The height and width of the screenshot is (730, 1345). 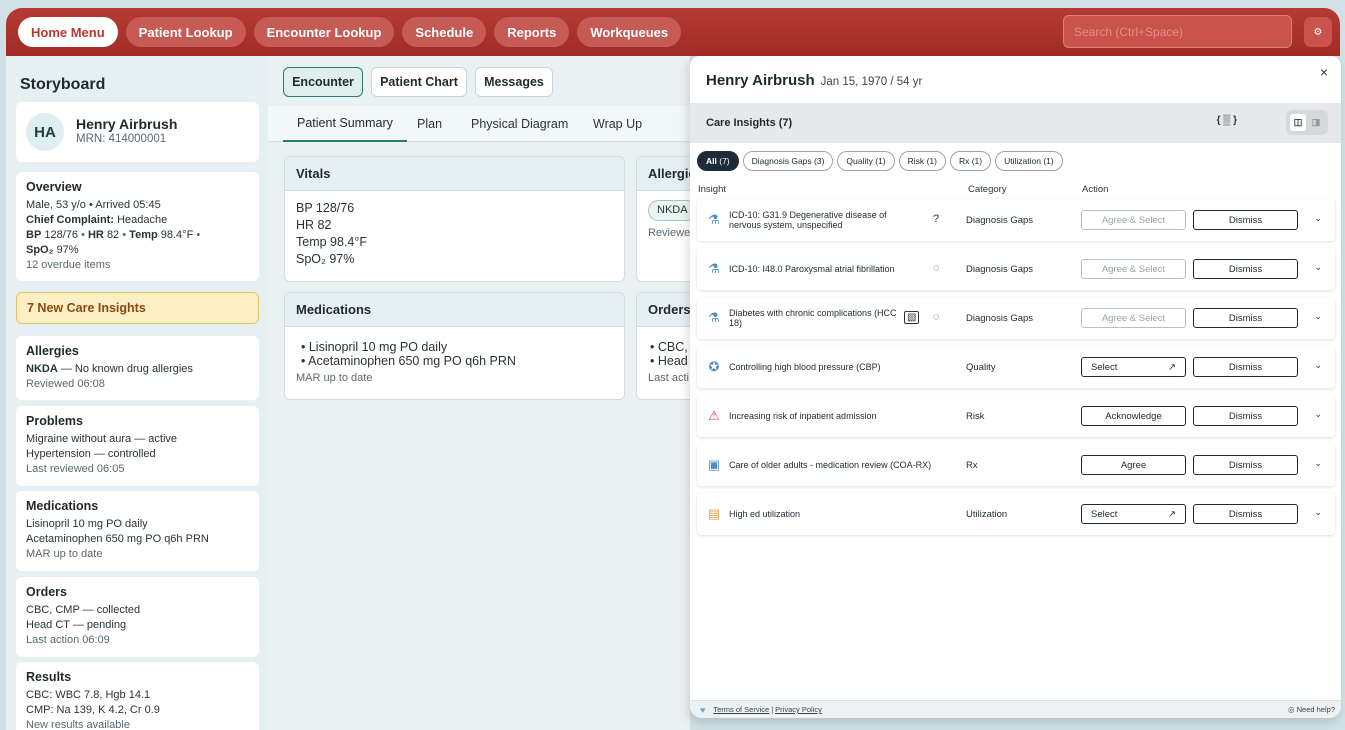 I want to click on problem-item: Hypertension — controlled, so click(x=91, y=454).